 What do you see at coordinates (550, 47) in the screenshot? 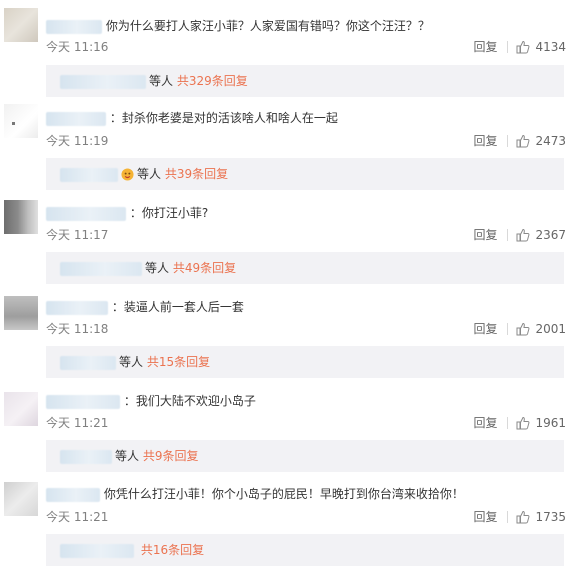
I see `like-count: 4134` at bounding box center [550, 47].